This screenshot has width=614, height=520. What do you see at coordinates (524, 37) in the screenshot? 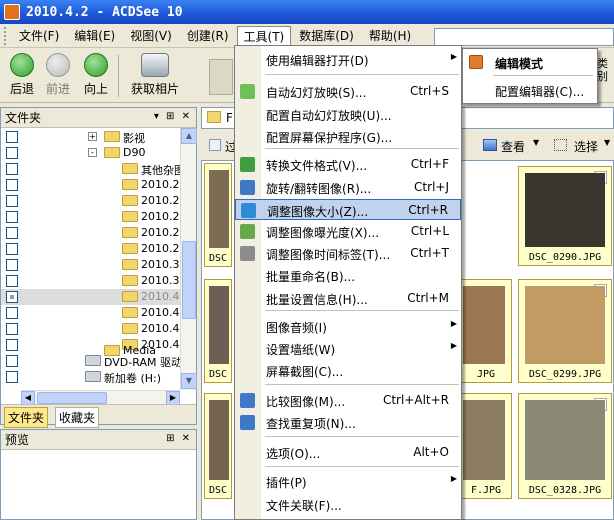
I see `search-input` at bounding box center [524, 37].